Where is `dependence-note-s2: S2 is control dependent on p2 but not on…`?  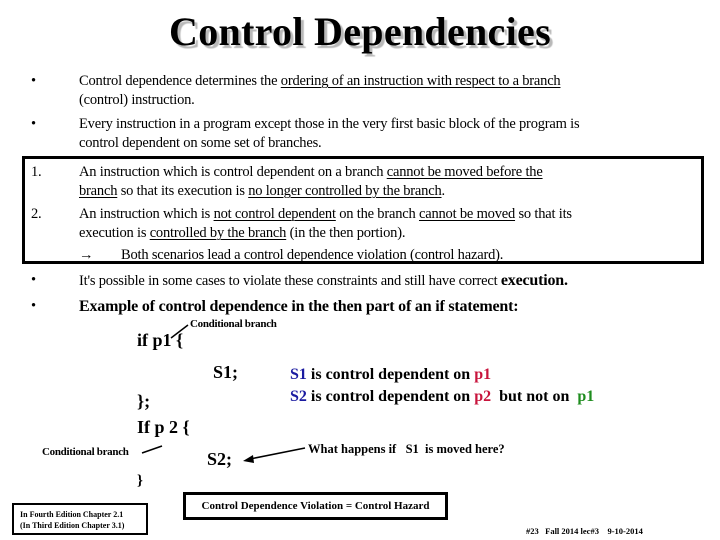 dependence-note-s2: S2 is control dependent on p2 but not on… is located at coordinates (442, 397).